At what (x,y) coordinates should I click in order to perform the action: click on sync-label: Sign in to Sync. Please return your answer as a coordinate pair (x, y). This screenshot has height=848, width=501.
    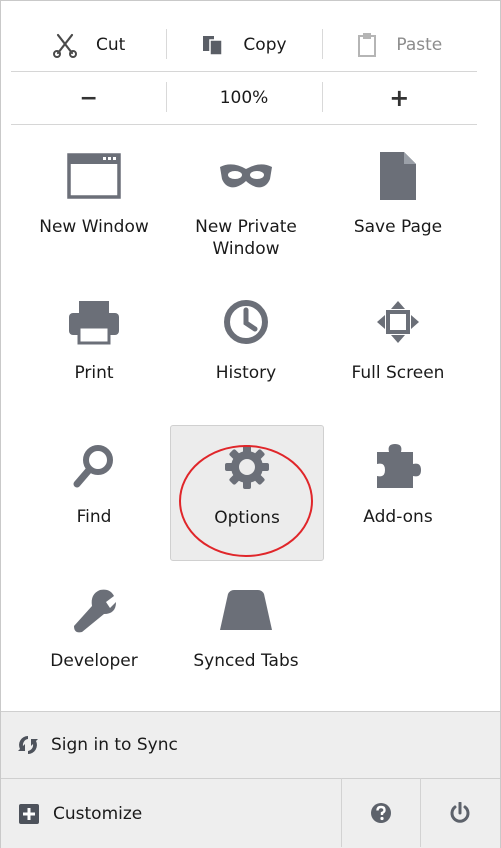
    Looking at the image, I should click on (114, 745).